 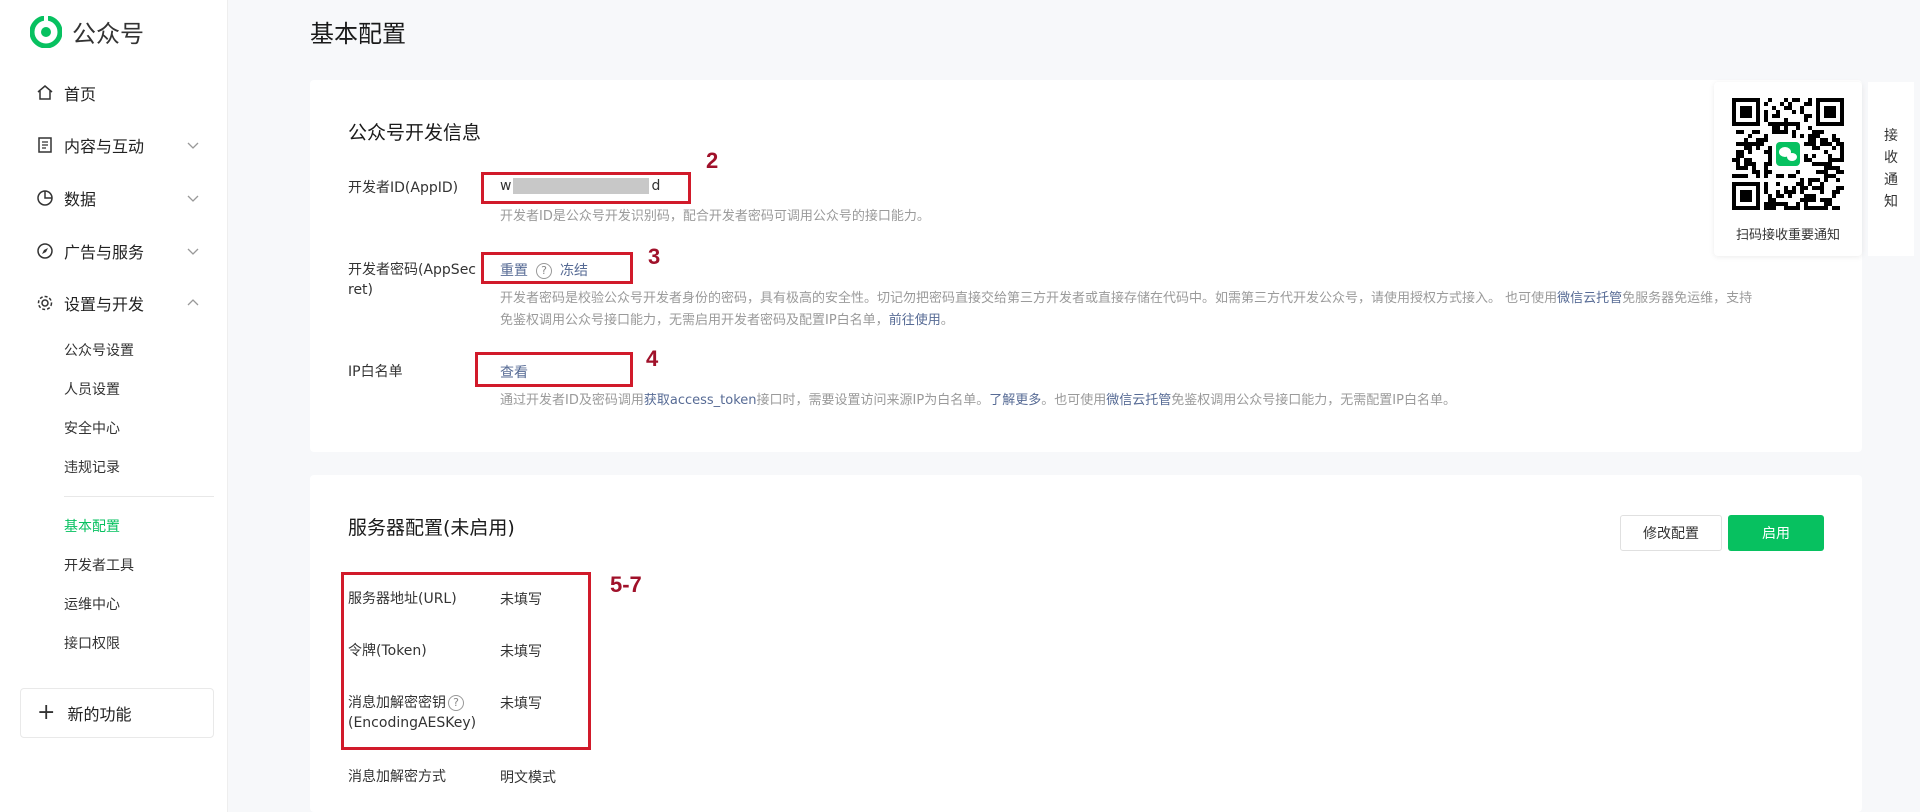 I want to click on sub-item-ops-center: 运维中心, so click(x=92, y=604).